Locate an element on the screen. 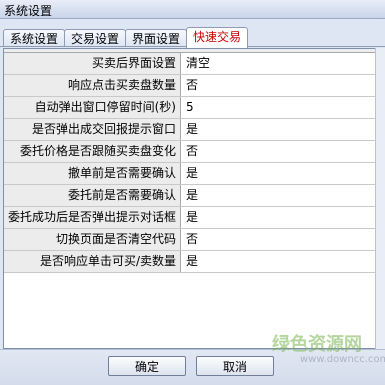 The width and height of the screenshot is (385, 385). settings-row: 响应点击买卖盘数量 否 is located at coordinates (189, 86).